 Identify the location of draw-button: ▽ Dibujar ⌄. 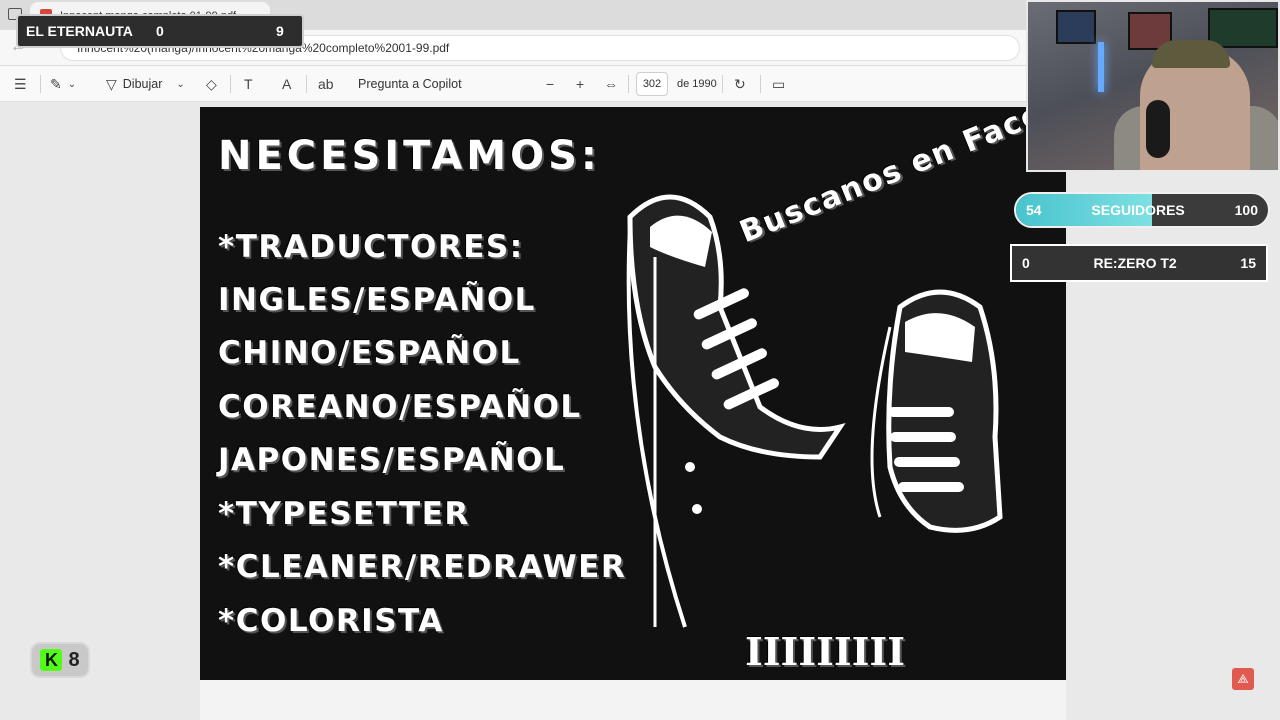
(145, 84).